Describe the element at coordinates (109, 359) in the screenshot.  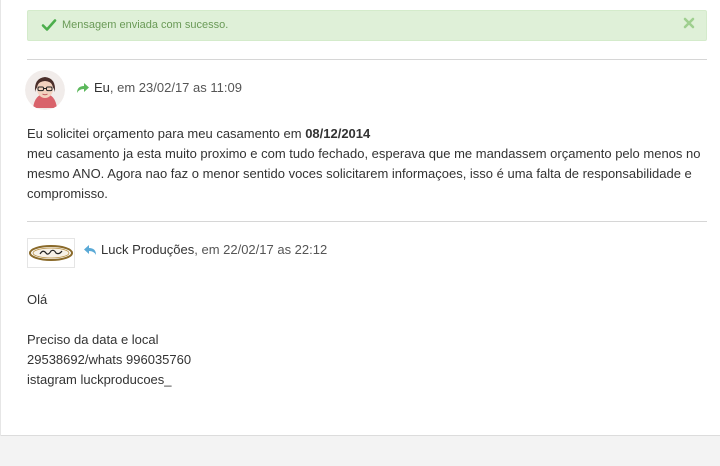
I see `message-line: 29538692/whats 996035760` at that location.